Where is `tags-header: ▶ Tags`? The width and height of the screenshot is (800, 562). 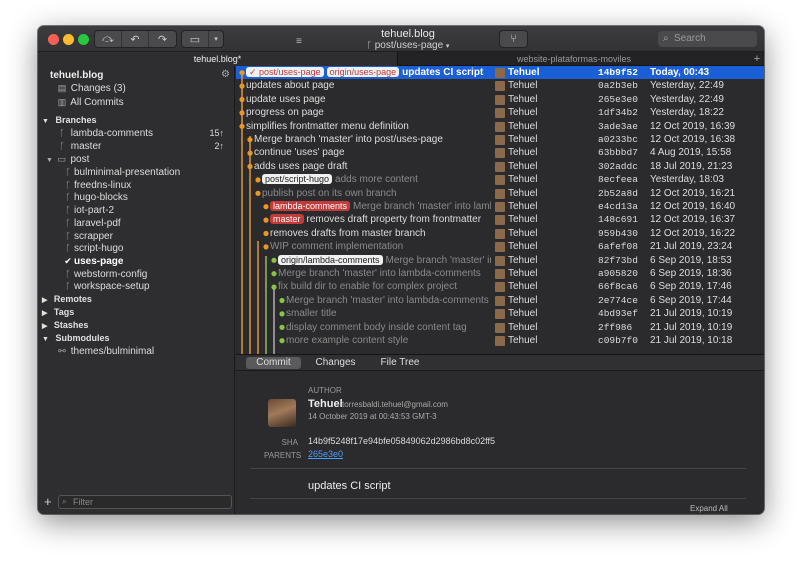
tags-header: ▶ Tags is located at coordinates (58, 312).